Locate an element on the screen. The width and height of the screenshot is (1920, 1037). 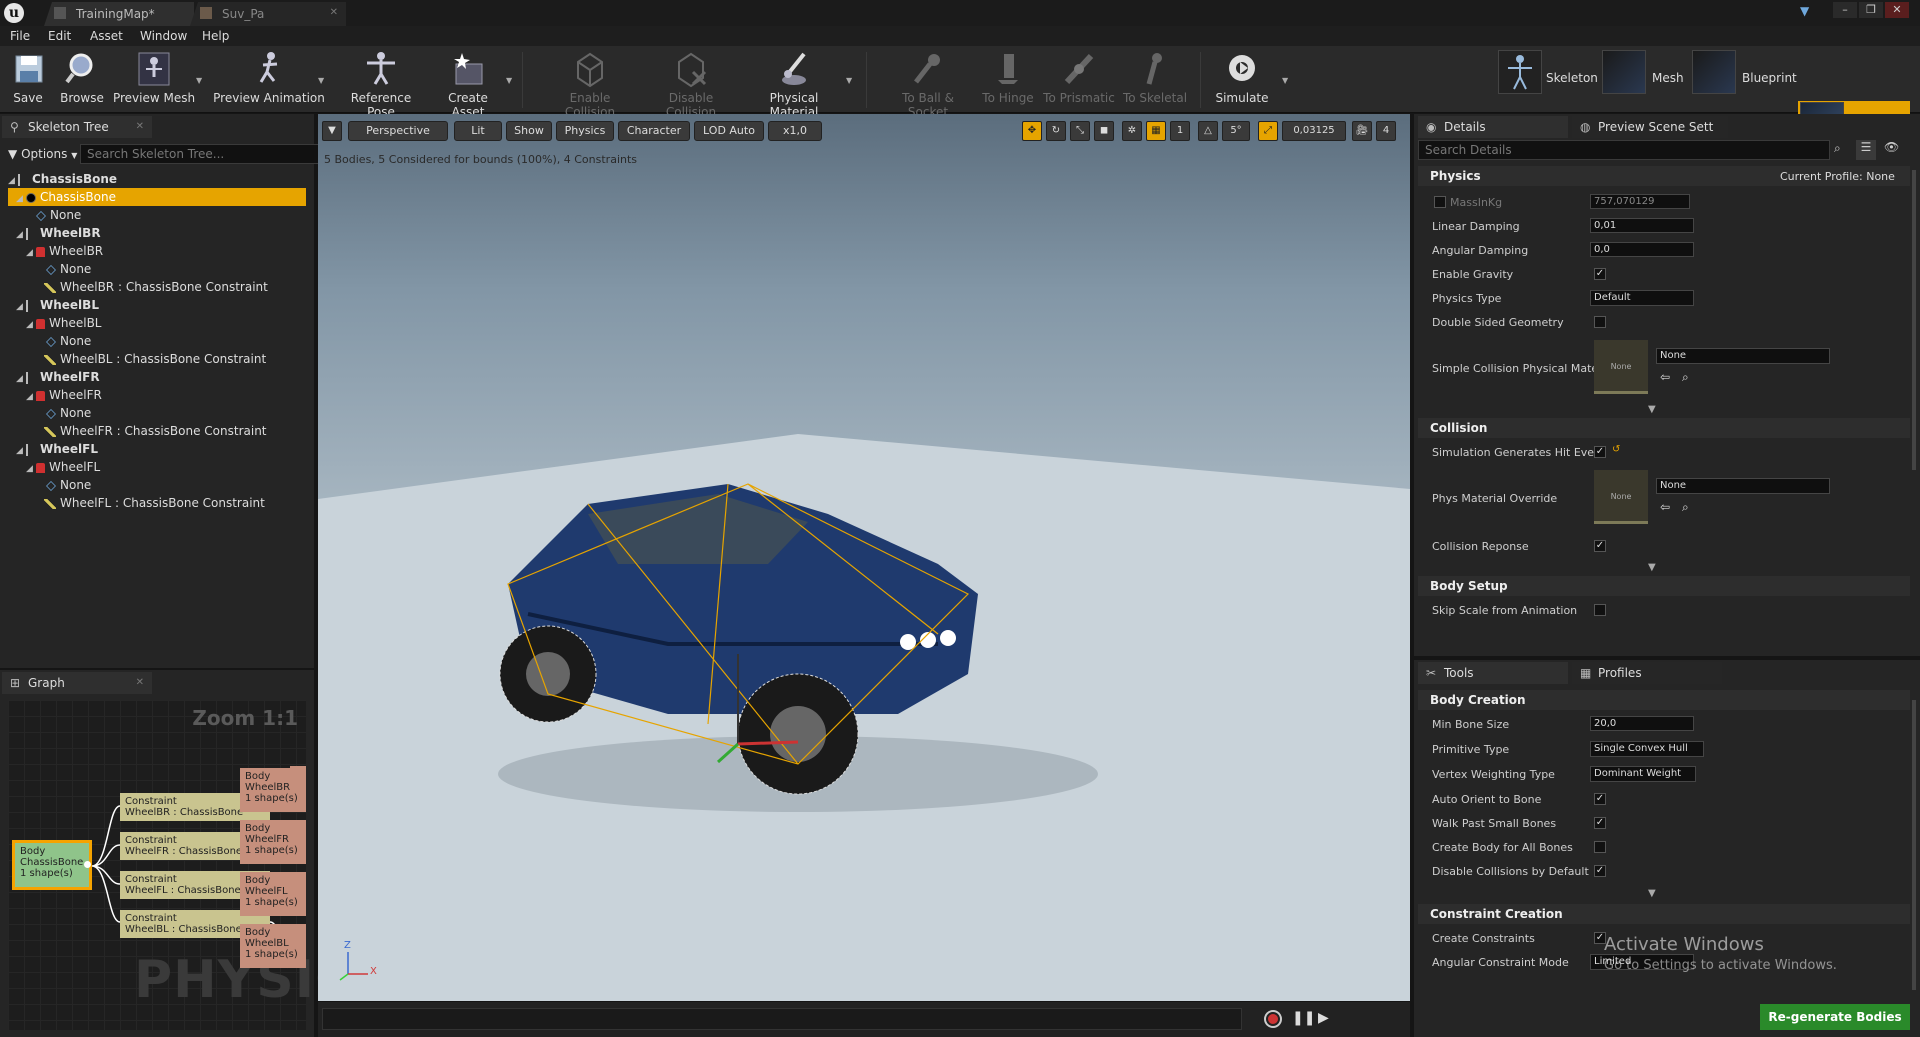
surface-snap-icon: ✲ is located at coordinates (1132, 131).